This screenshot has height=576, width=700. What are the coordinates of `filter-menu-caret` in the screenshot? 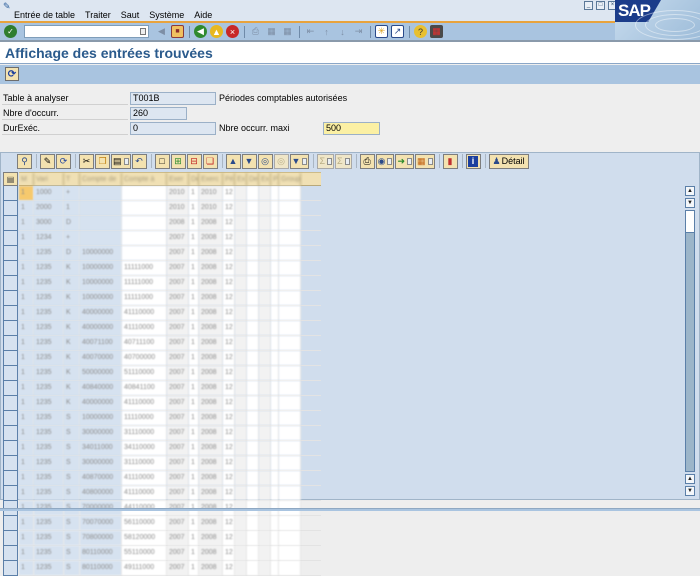 It's located at (305, 161).